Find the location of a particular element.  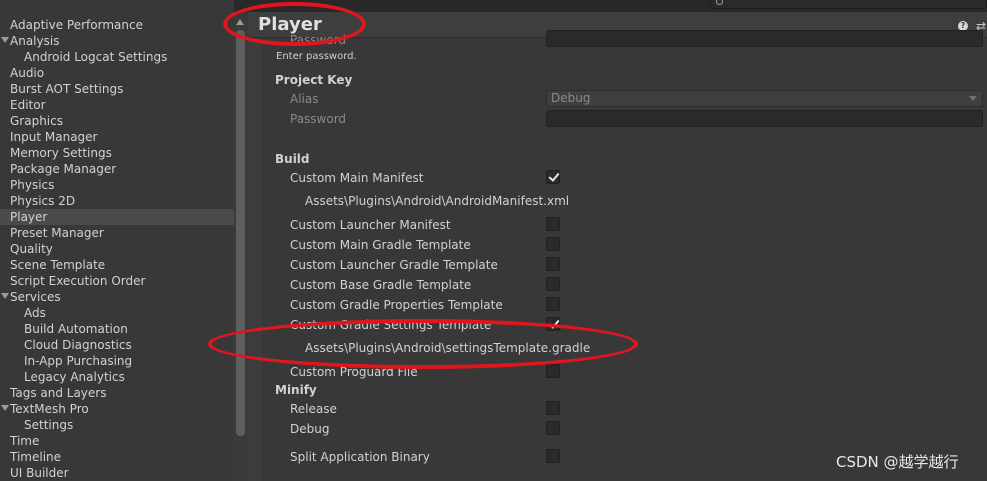

sidebar-item-label: Ads is located at coordinates (35, 313).